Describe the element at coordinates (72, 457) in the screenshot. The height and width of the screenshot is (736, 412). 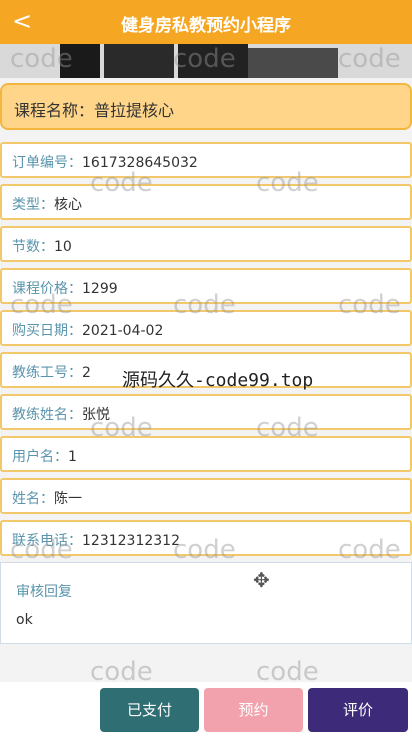
I see `detail-value: 1` at that location.